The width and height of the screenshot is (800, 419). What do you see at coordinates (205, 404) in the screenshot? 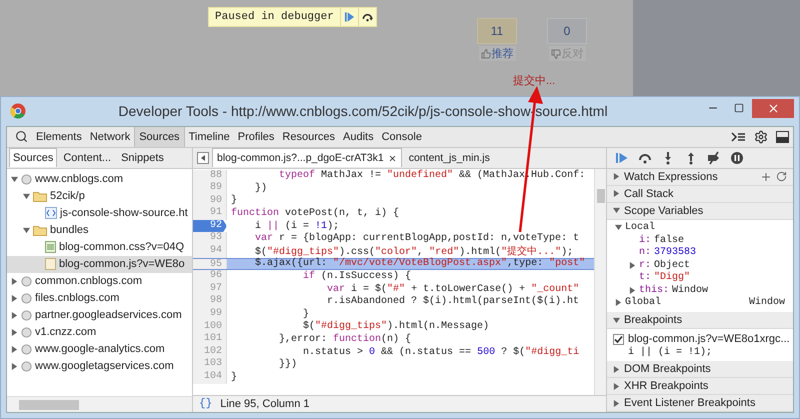
I see `pretty-print-button: {}` at bounding box center [205, 404].